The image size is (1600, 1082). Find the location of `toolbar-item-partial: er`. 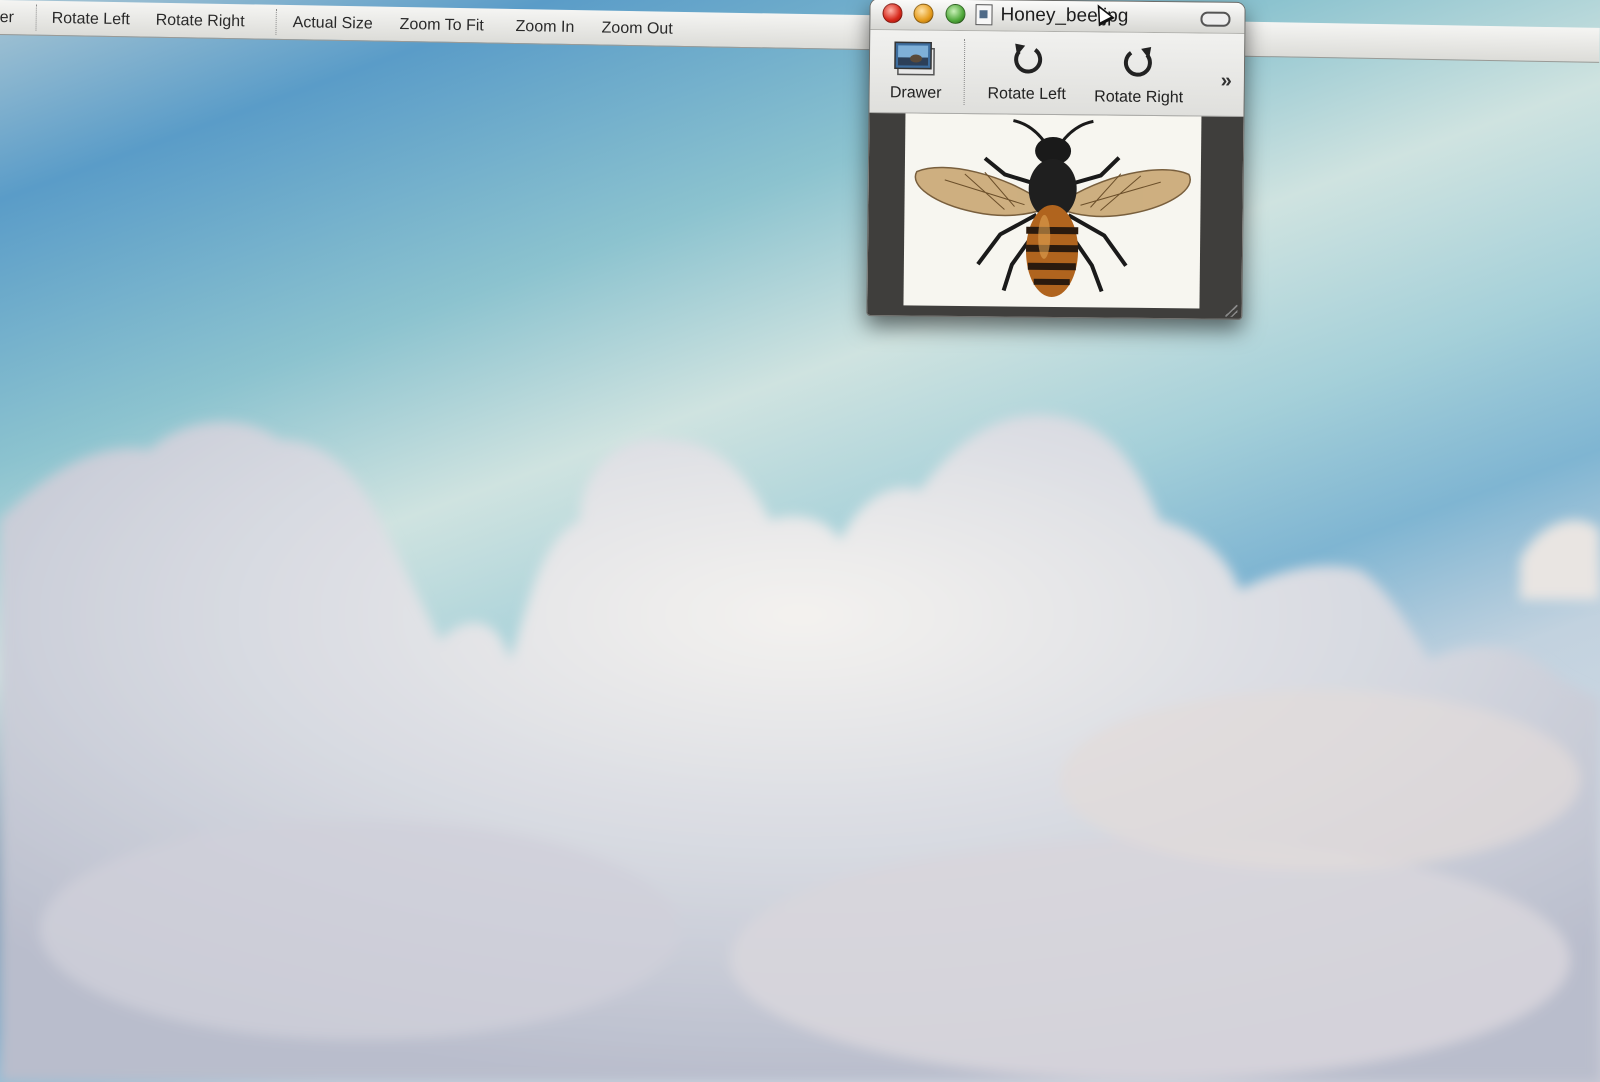

toolbar-item-partial: er is located at coordinates (7, 18).